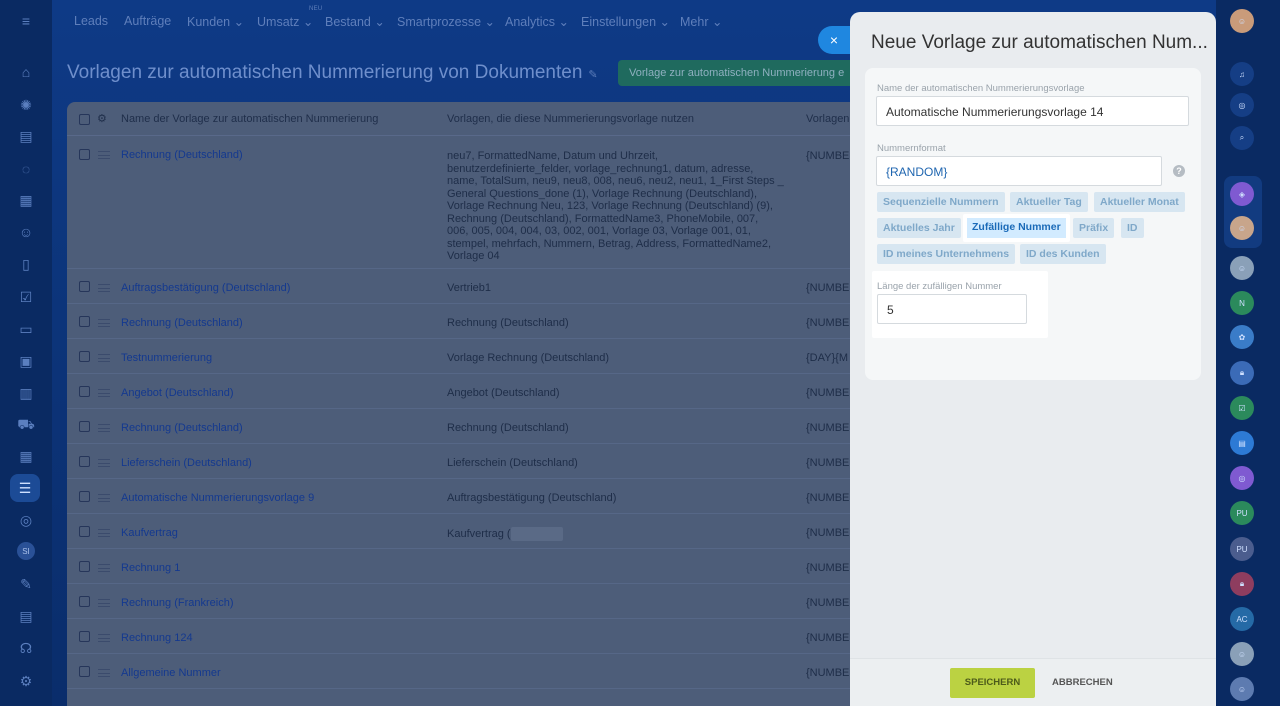 The width and height of the screenshot is (1280, 706). What do you see at coordinates (1242, 105) in the screenshot?
I see `copilot-icon: ◎` at bounding box center [1242, 105].